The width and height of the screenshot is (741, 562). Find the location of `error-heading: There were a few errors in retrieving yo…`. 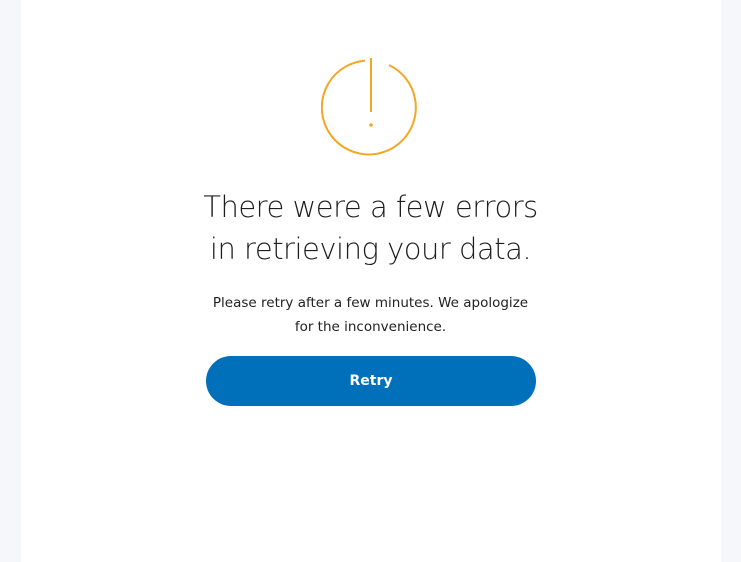

error-heading: There were a few errors in retrieving yo… is located at coordinates (370, 228).